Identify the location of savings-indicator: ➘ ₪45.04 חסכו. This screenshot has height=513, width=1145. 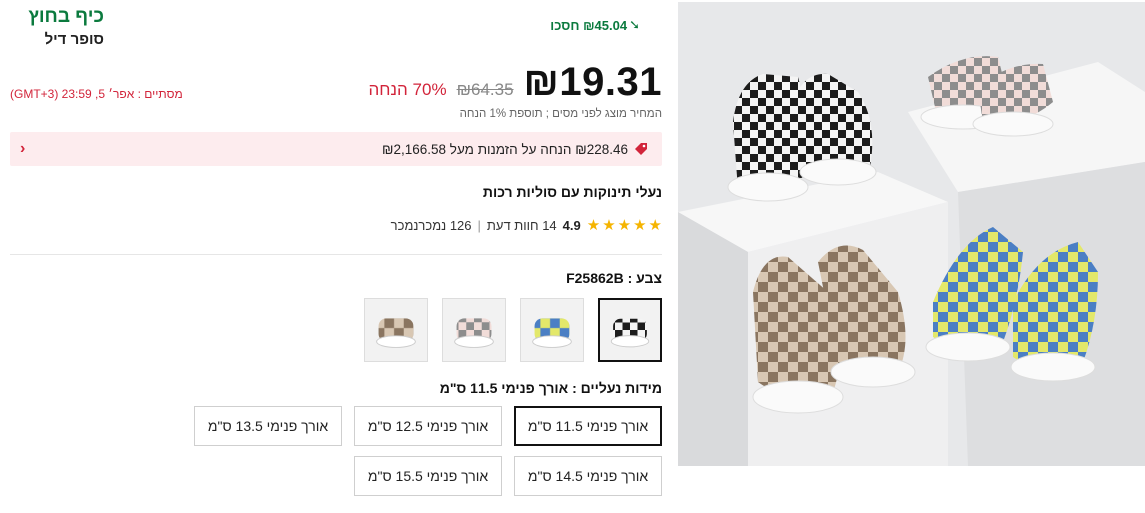
(595, 25).